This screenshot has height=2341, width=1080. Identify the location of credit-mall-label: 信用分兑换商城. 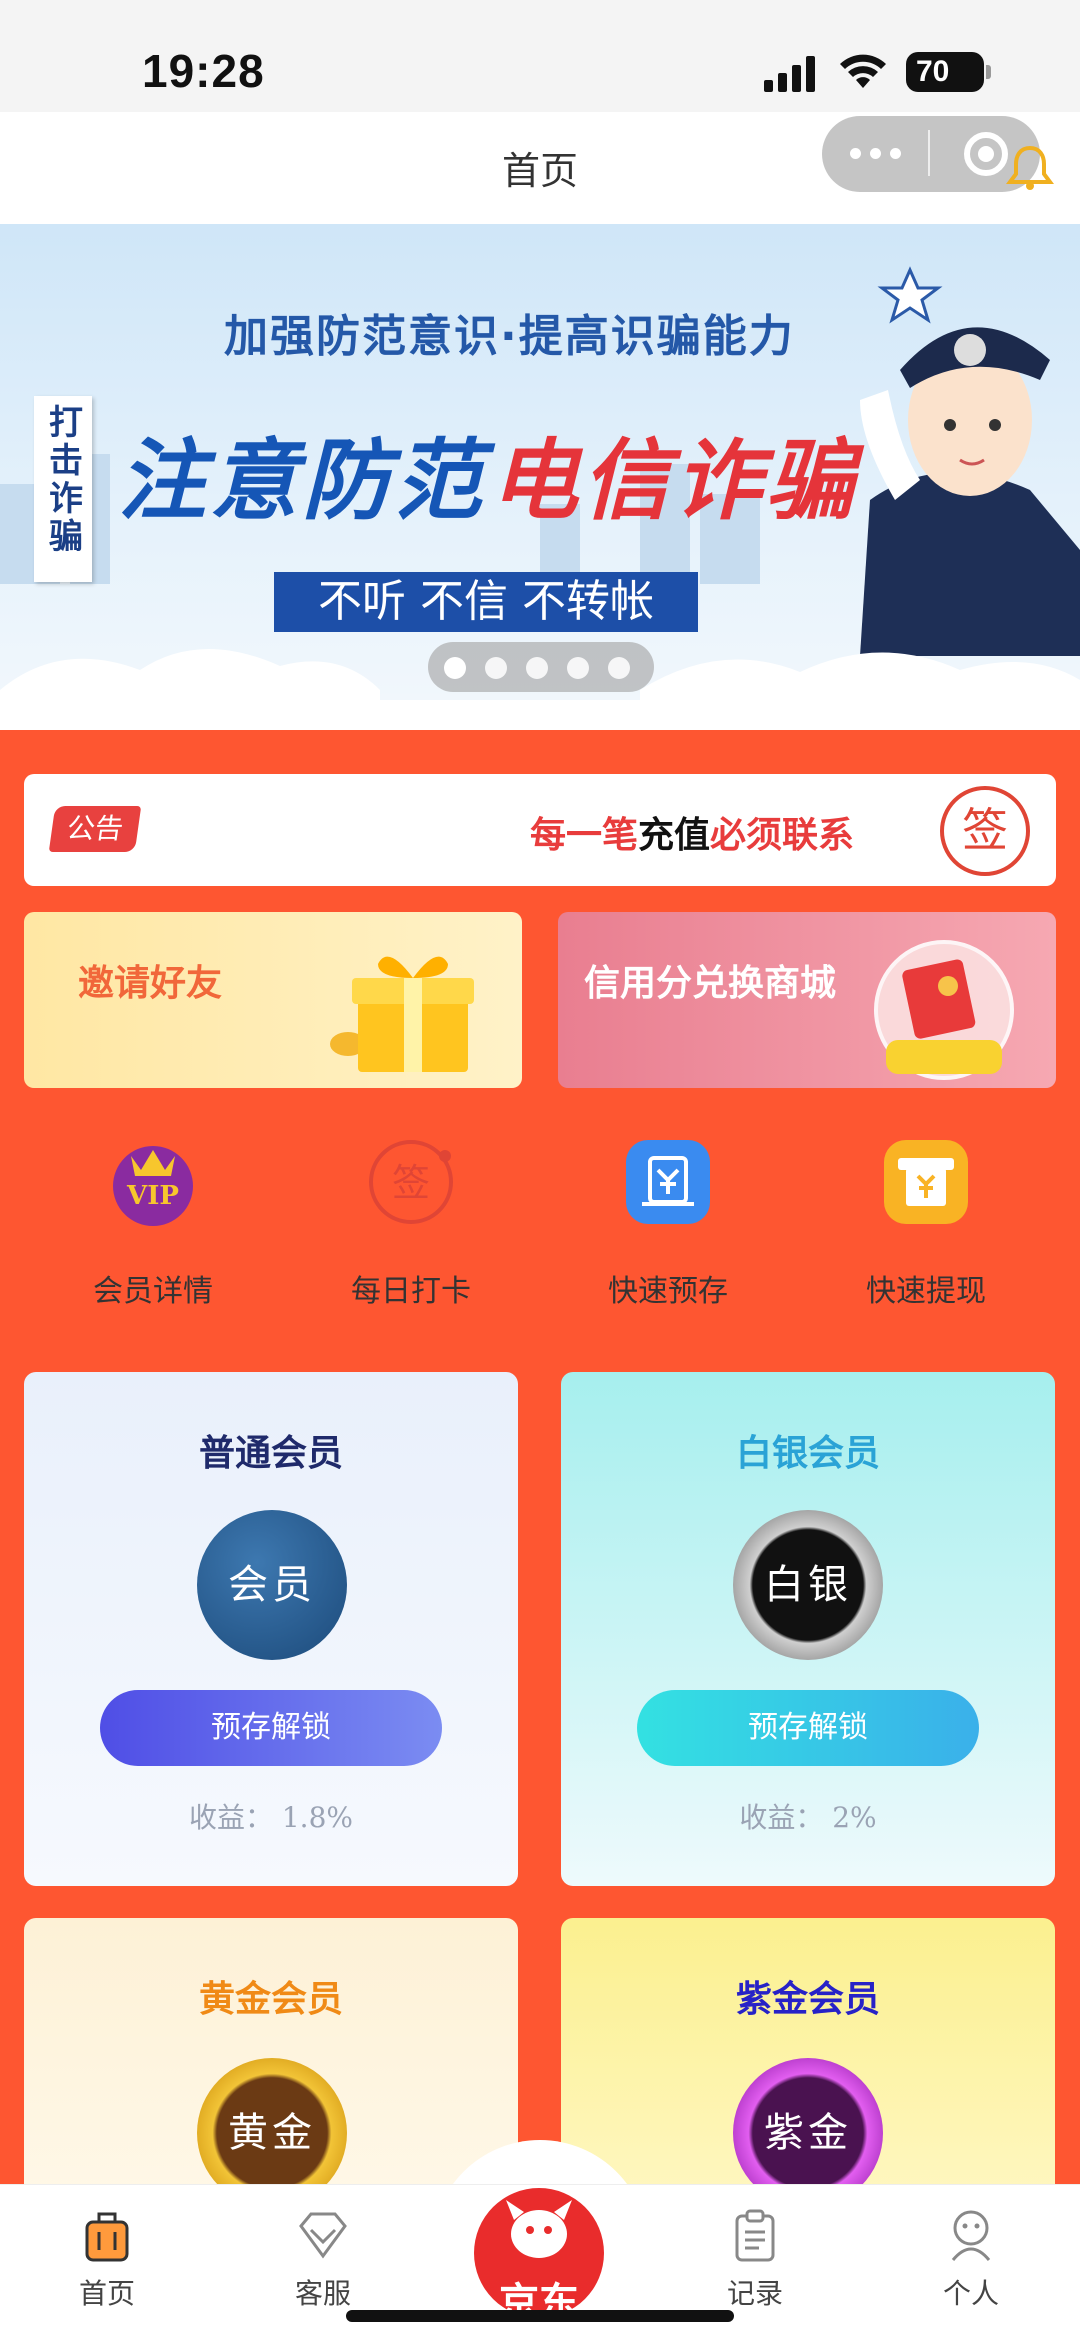
(710, 983).